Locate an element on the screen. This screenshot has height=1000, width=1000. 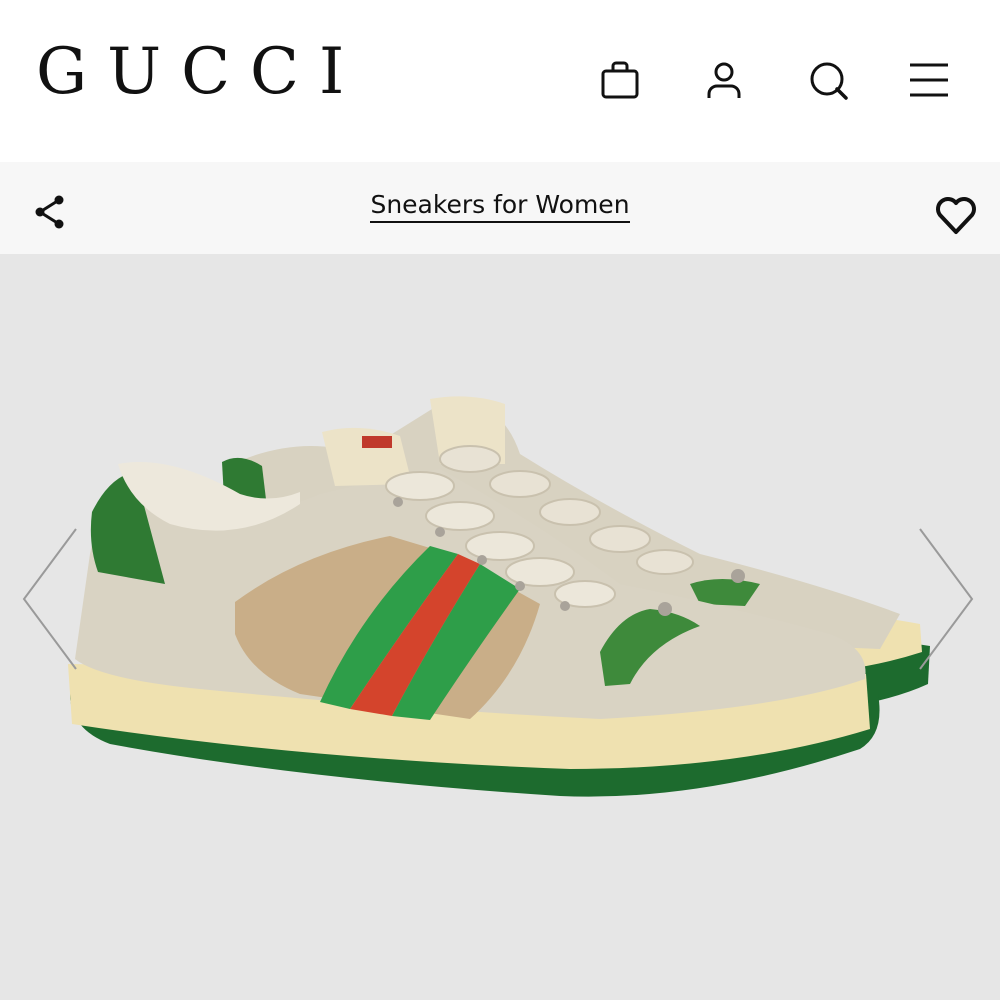
category-bar: Sneakers for Women is located at coordinates (500, 208).